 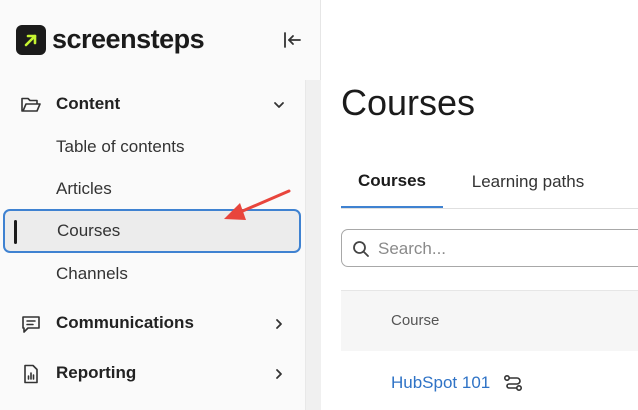 What do you see at coordinates (279, 105) in the screenshot?
I see `chevron-down-icon` at bounding box center [279, 105].